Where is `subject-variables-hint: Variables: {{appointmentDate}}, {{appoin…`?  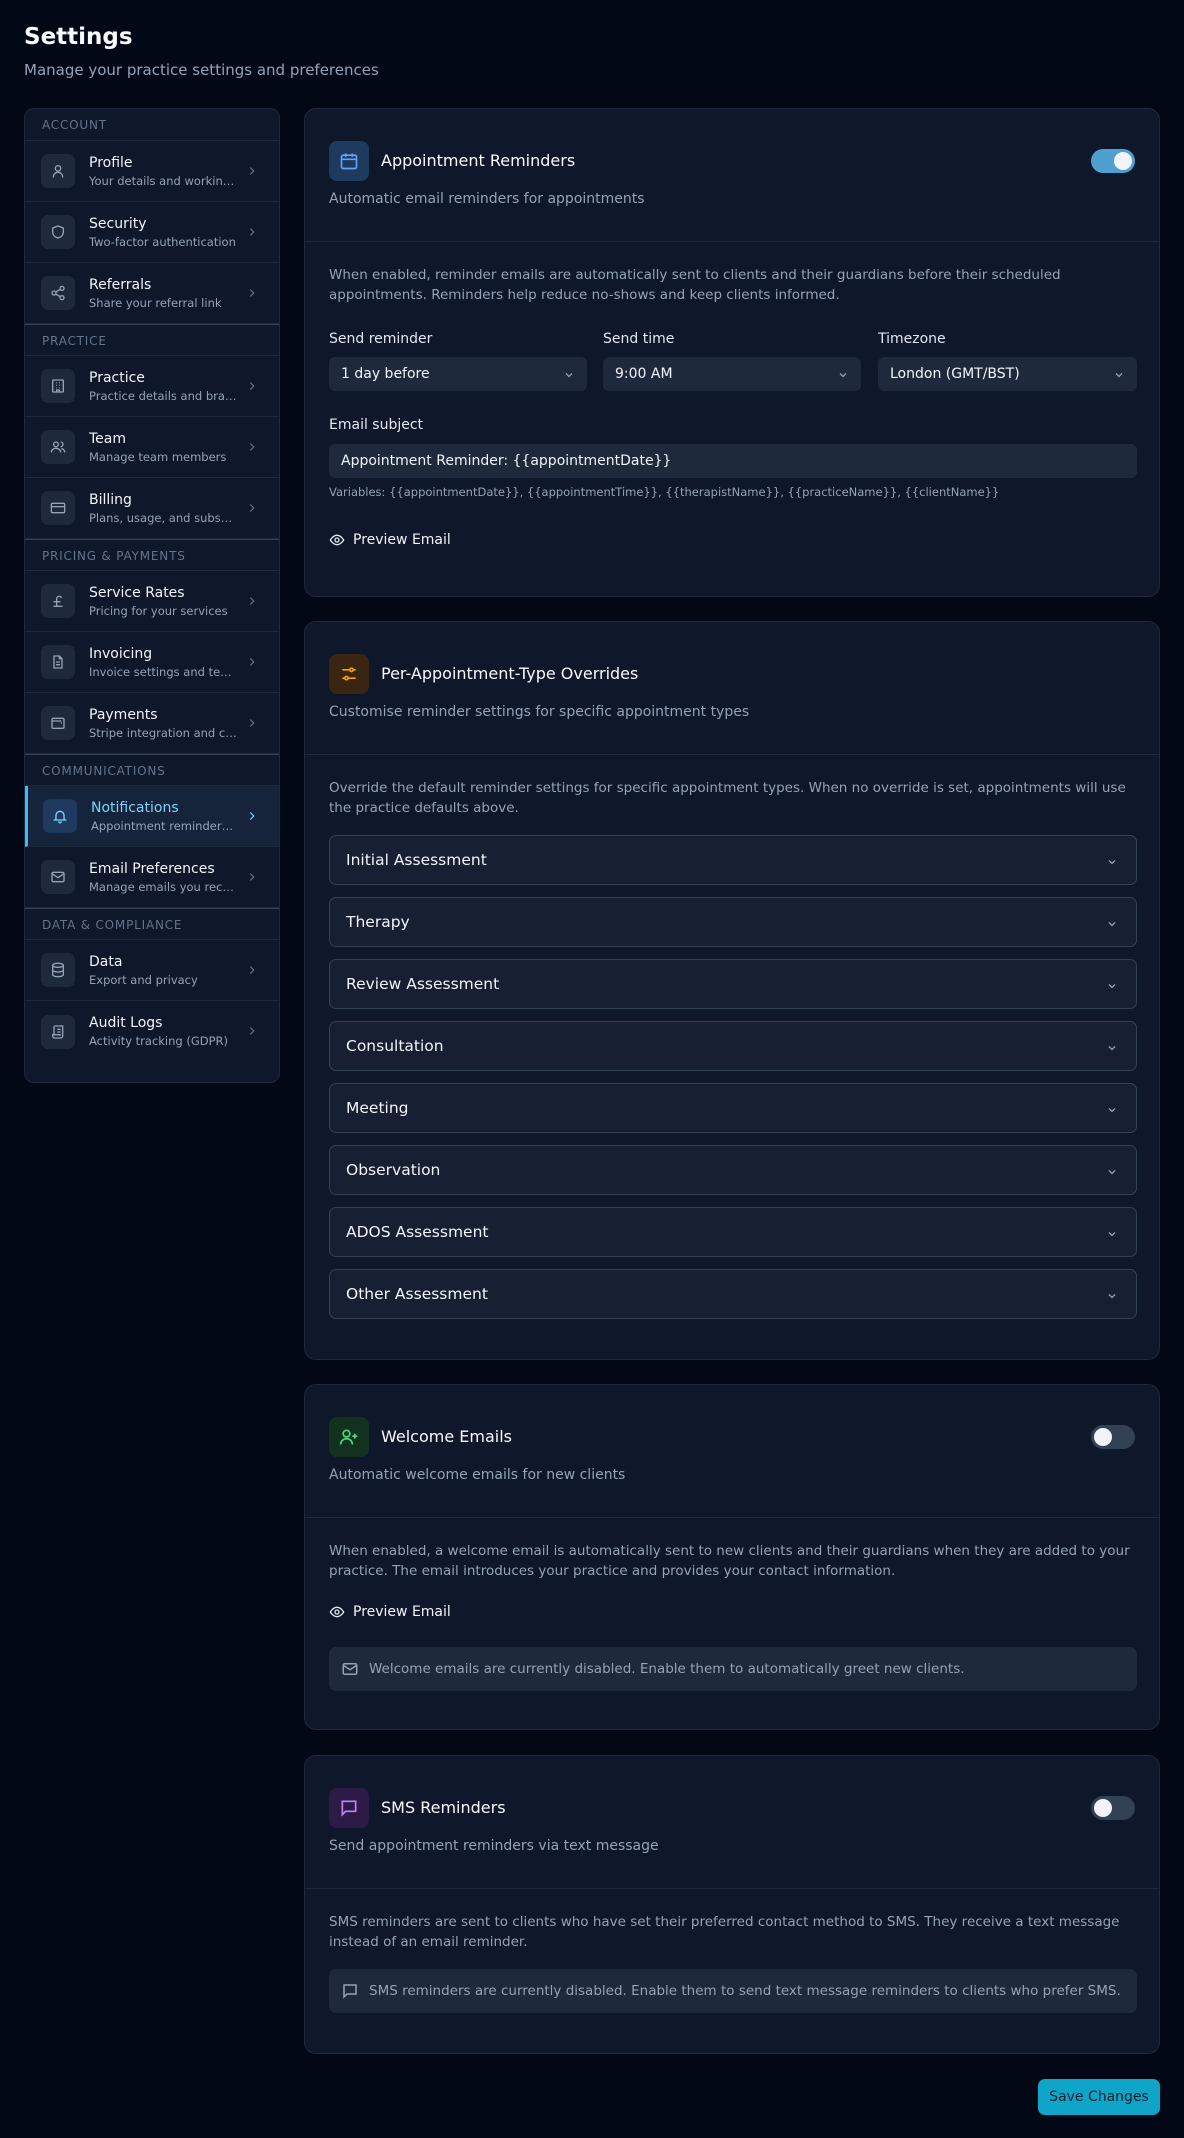 subject-variables-hint: Variables: {{appointmentDate}}, {{appoin… is located at coordinates (664, 492).